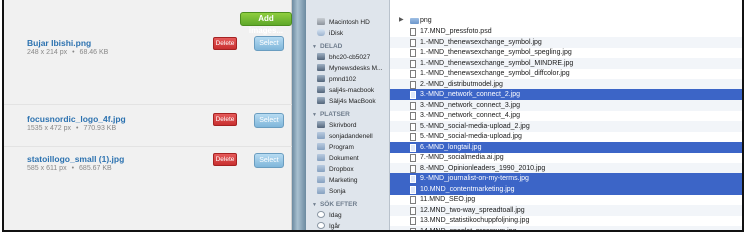 The image size is (746, 245). I want to click on file-name: 12.MND_two-way_spreadtoall.jpg, so click(472, 210).